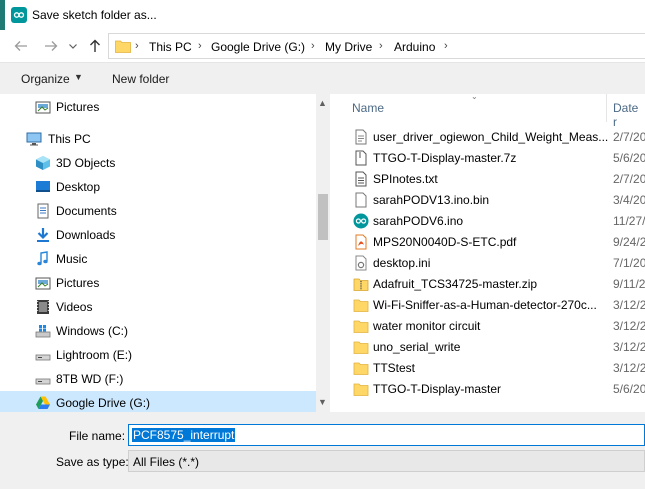 The width and height of the screenshot is (645, 489). I want to click on nav-item-label: 3D Objects, so click(86, 163).